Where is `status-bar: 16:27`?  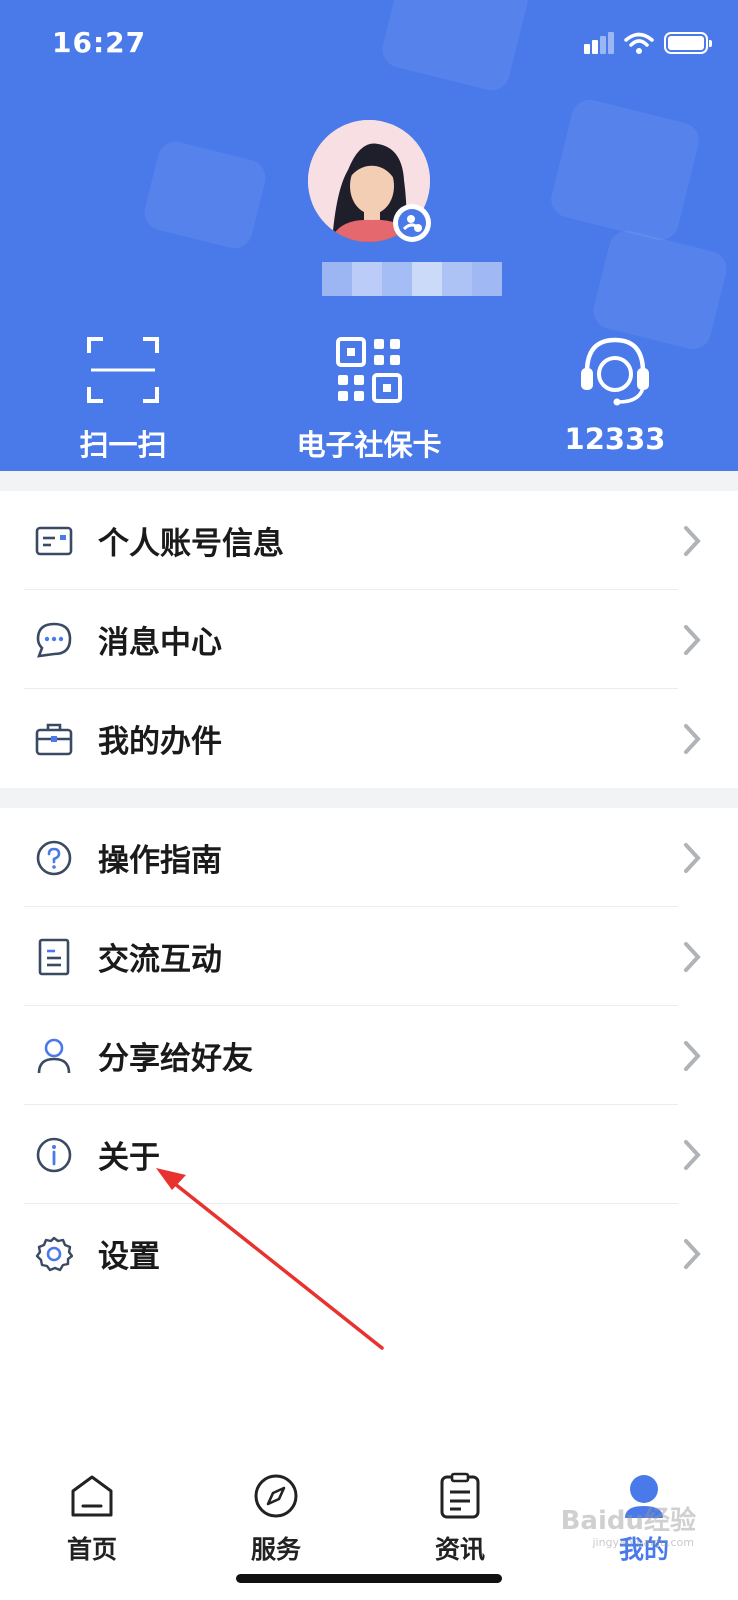
status-bar: 16:27 is located at coordinates (369, 45).